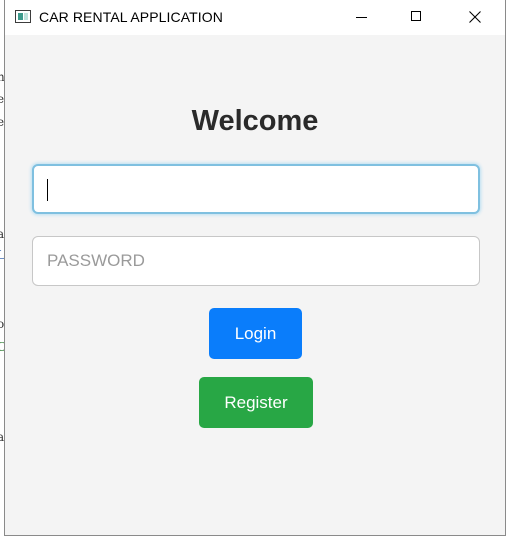 The width and height of the screenshot is (508, 539). Describe the element at coordinates (362, 17) in the screenshot. I see `minimize-button` at that location.